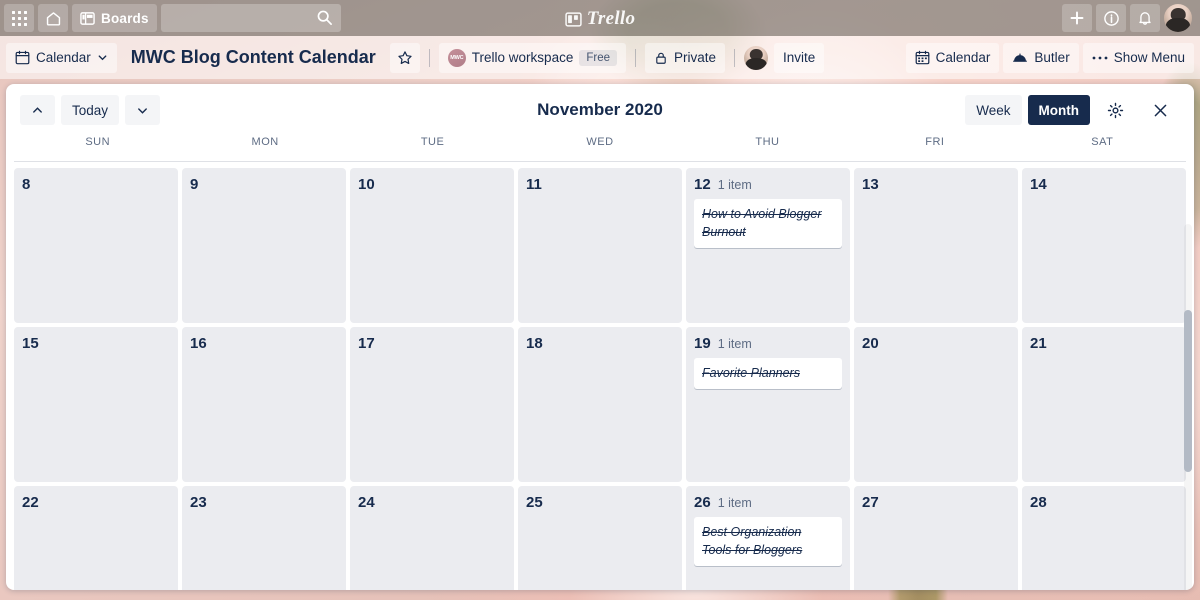  What do you see at coordinates (935, 149) in the screenshot?
I see `day-name-header: FRI` at bounding box center [935, 149].